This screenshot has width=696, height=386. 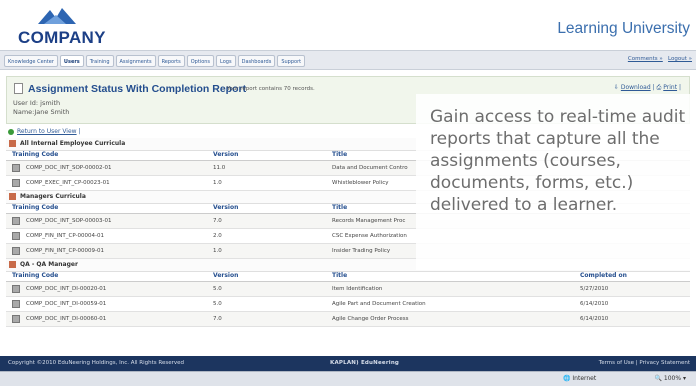 What do you see at coordinates (680, 59) in the screenshot?
I see `logout-link: Logout »` at bounding box center [680, 59].